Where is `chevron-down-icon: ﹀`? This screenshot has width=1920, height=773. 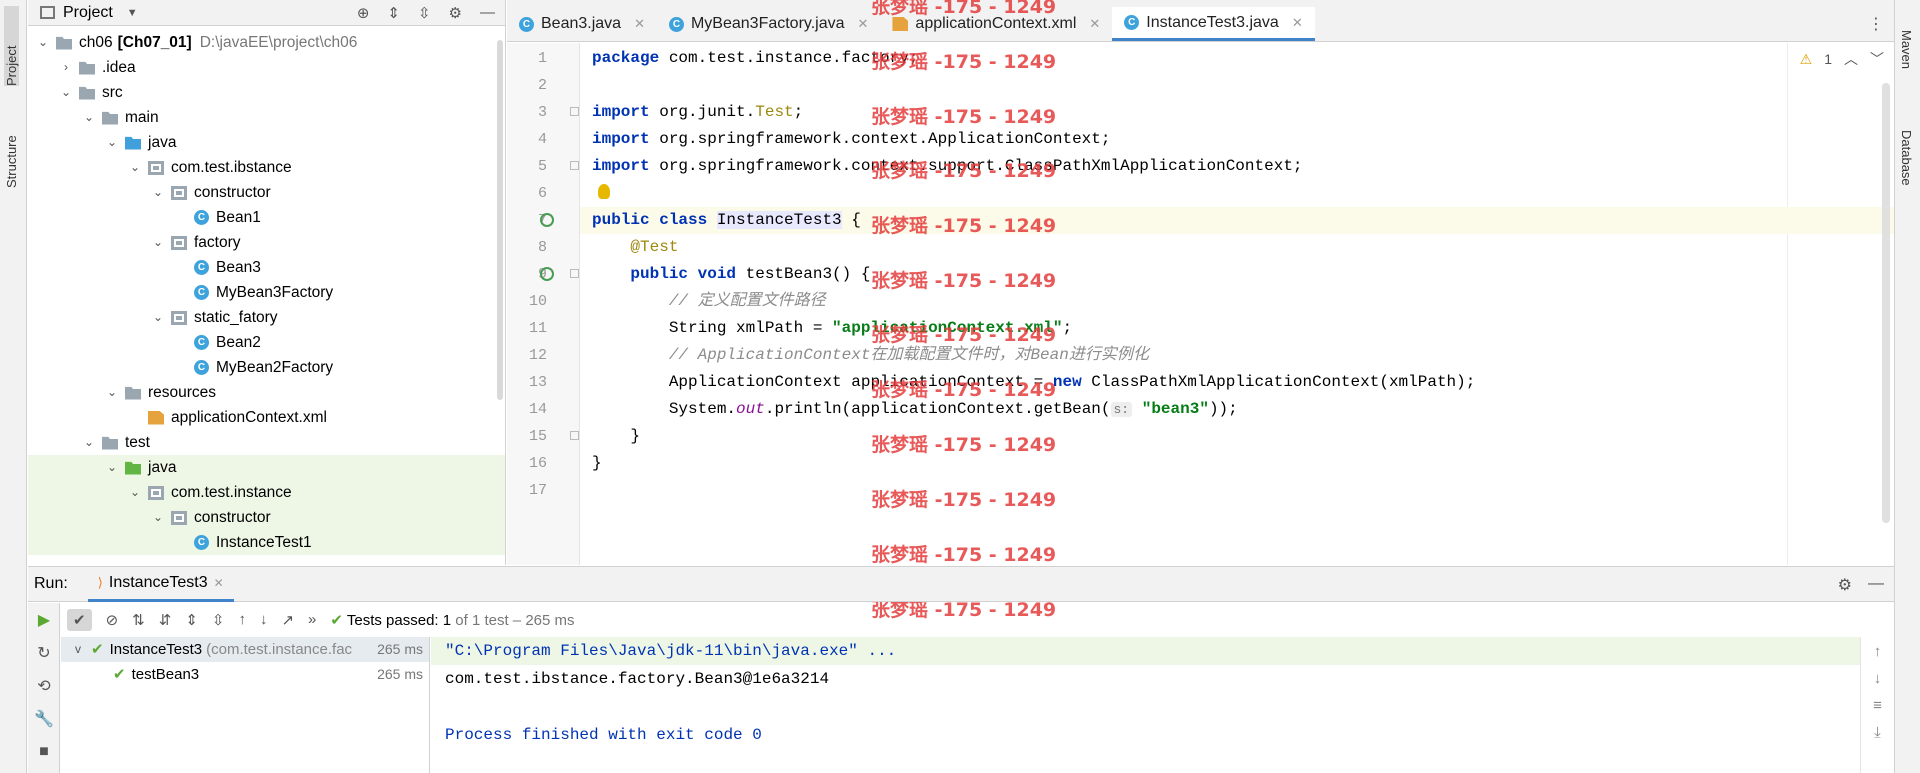 chevron-down-icon: ﹀ is located at coordinates (1877, 59).